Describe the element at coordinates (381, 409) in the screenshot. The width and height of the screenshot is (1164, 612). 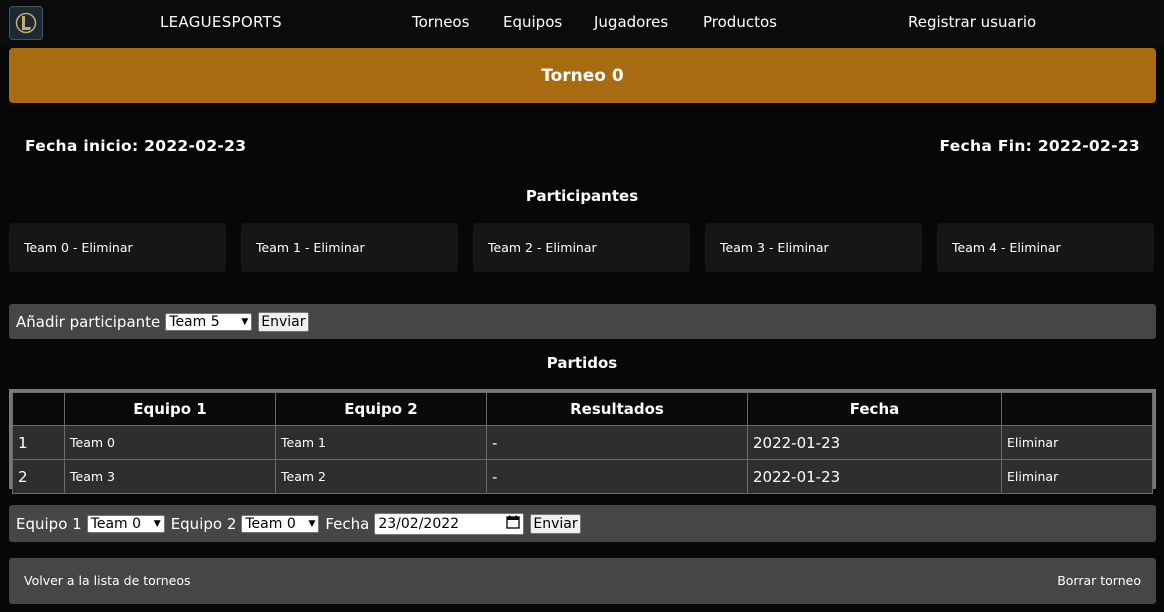
I see `column-header-team2: Equipo 2` at that location.